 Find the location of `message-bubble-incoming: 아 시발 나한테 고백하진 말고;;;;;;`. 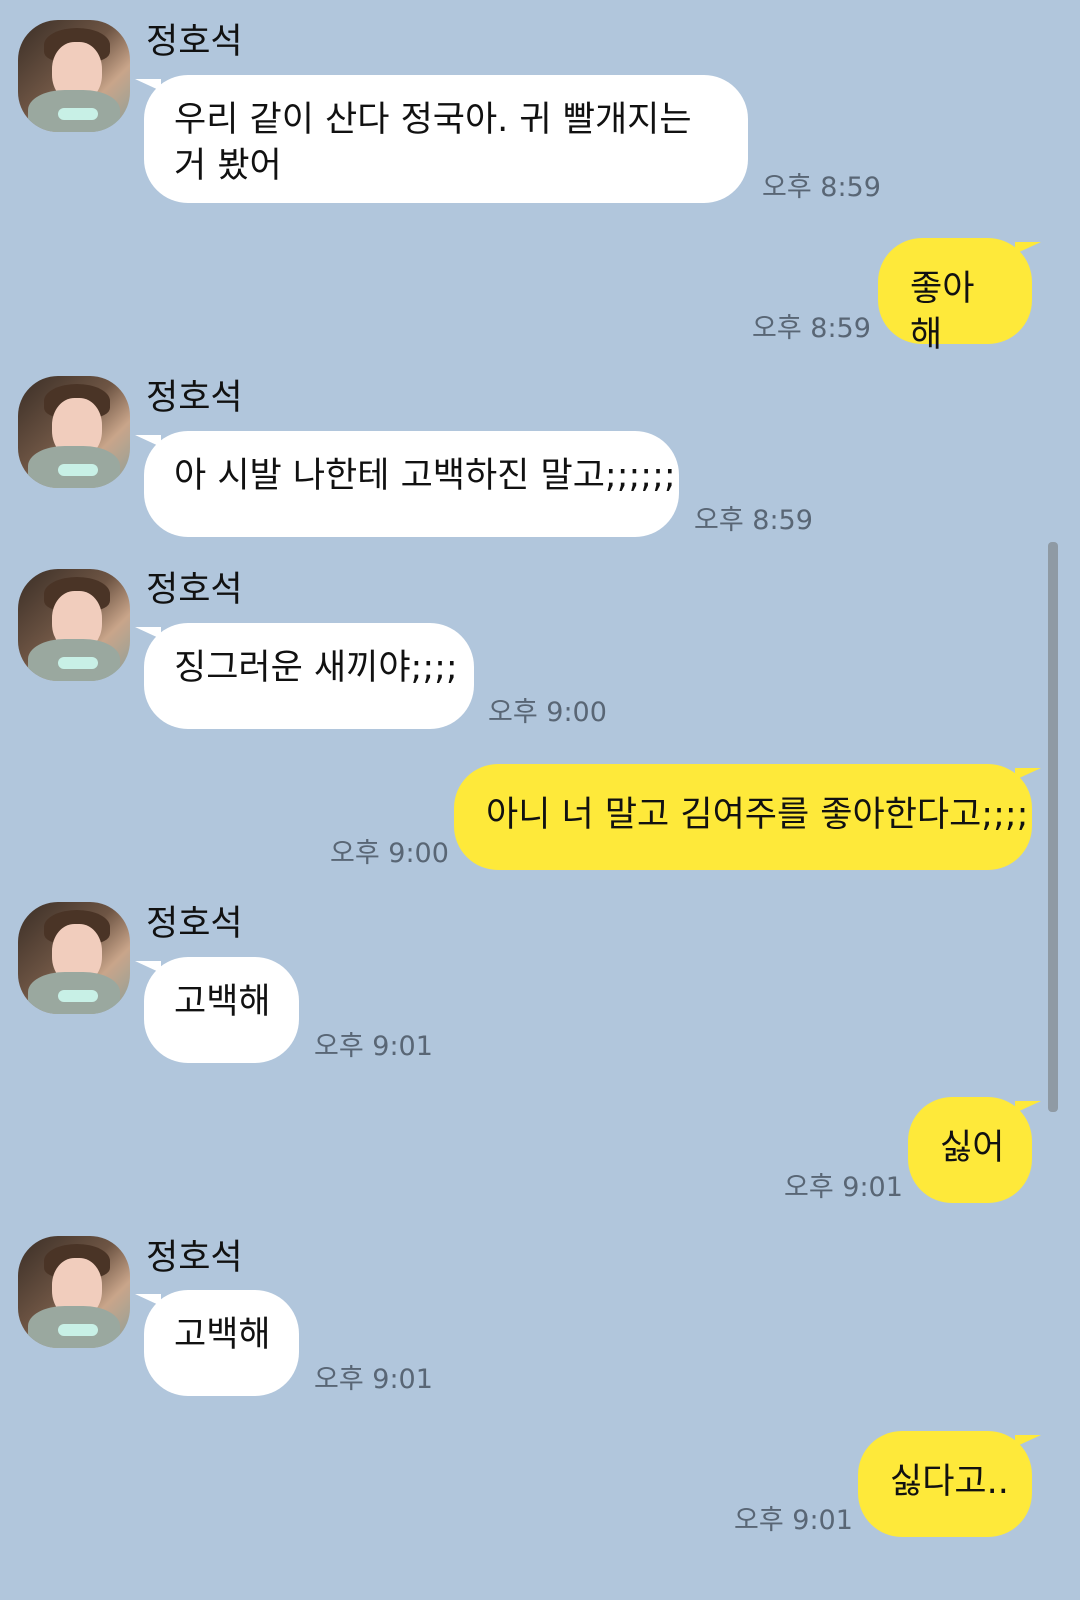

message-bubble-incoming: 아 시발 나한테 고백하진 말고;;;;;; is located at coordinates (407, 484).